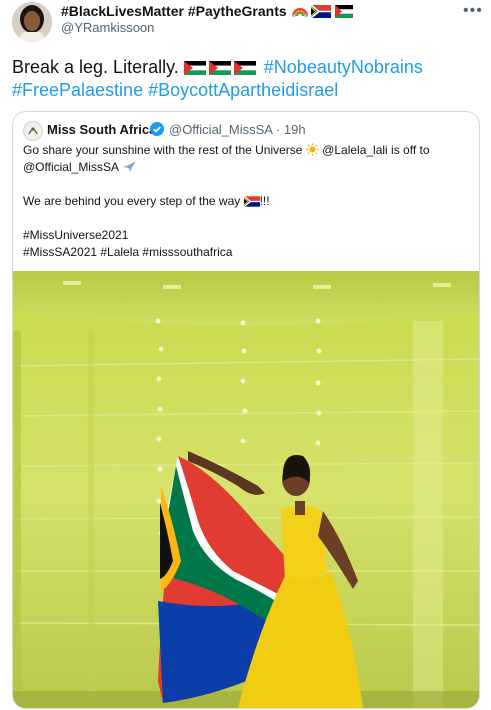 This screenshot has height=710, width=491. What do you see at coordinates (299, 11) in the screenshot?
I see `rainbow-emoji-icon` at bounding box center [299, 11].